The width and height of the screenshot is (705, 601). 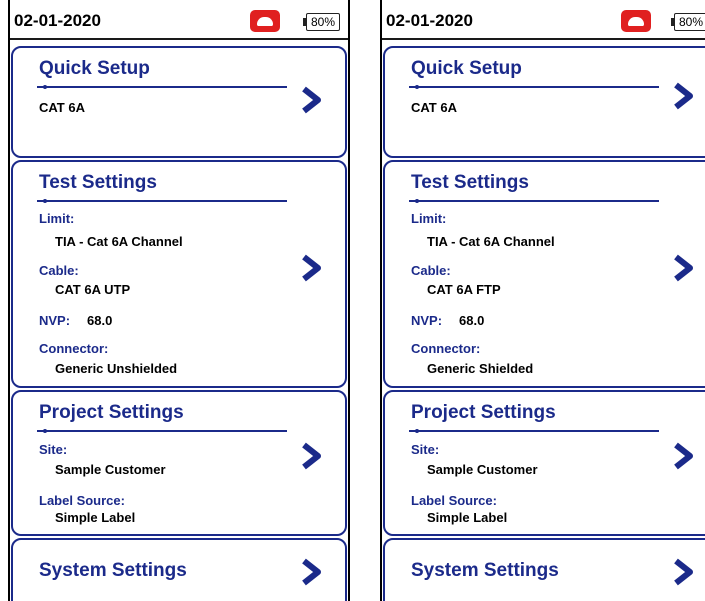 I want to click on connector-value: Generic Shielded, so click(x=480, y=368).